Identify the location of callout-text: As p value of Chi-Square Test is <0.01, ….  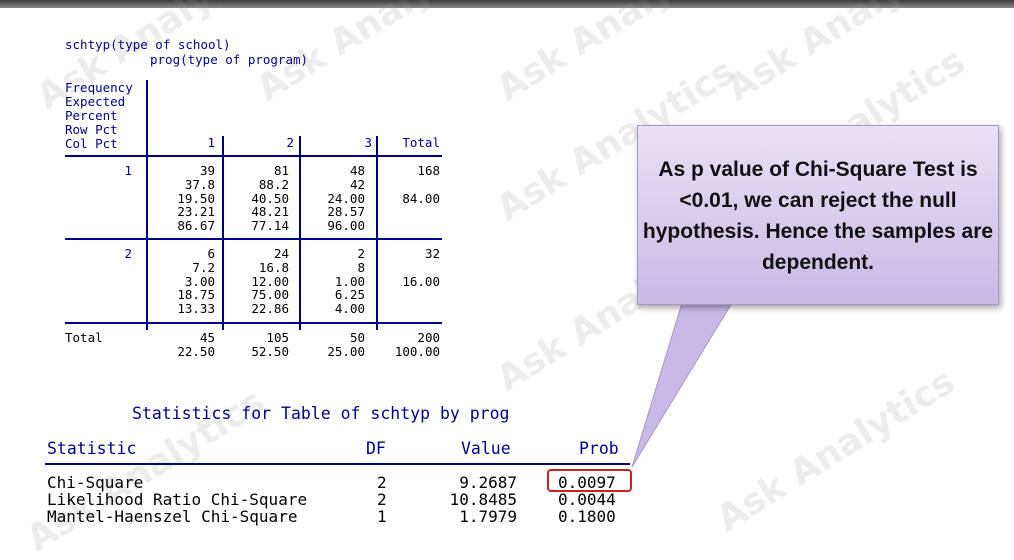
(818, 216).